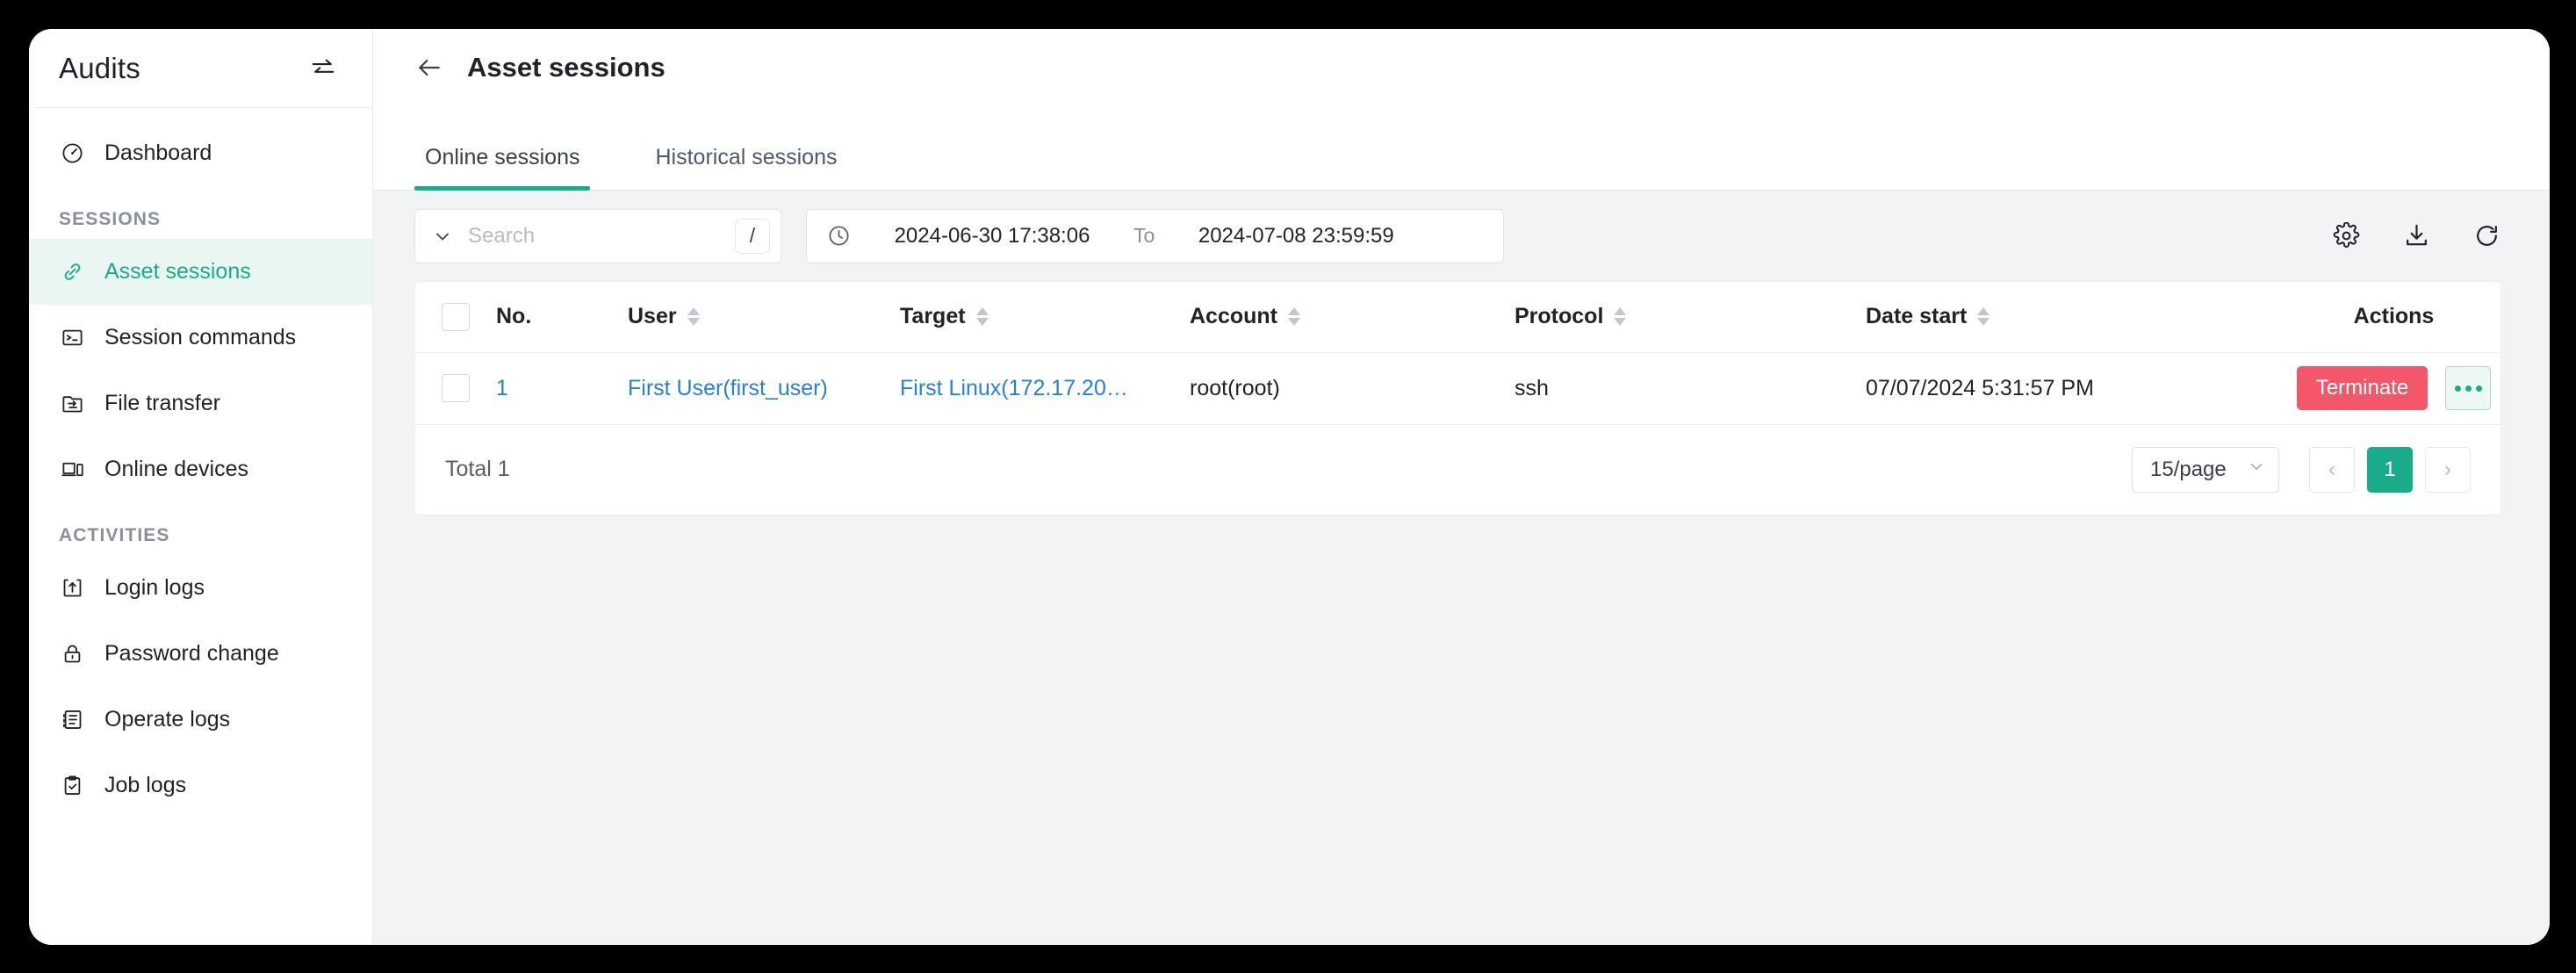 The image size is (2576, 973). What do you see at coordinates (176, 469) in the screenshot?
I see `sidebar-item-label: Online devices` at bounding box center [176, 469].